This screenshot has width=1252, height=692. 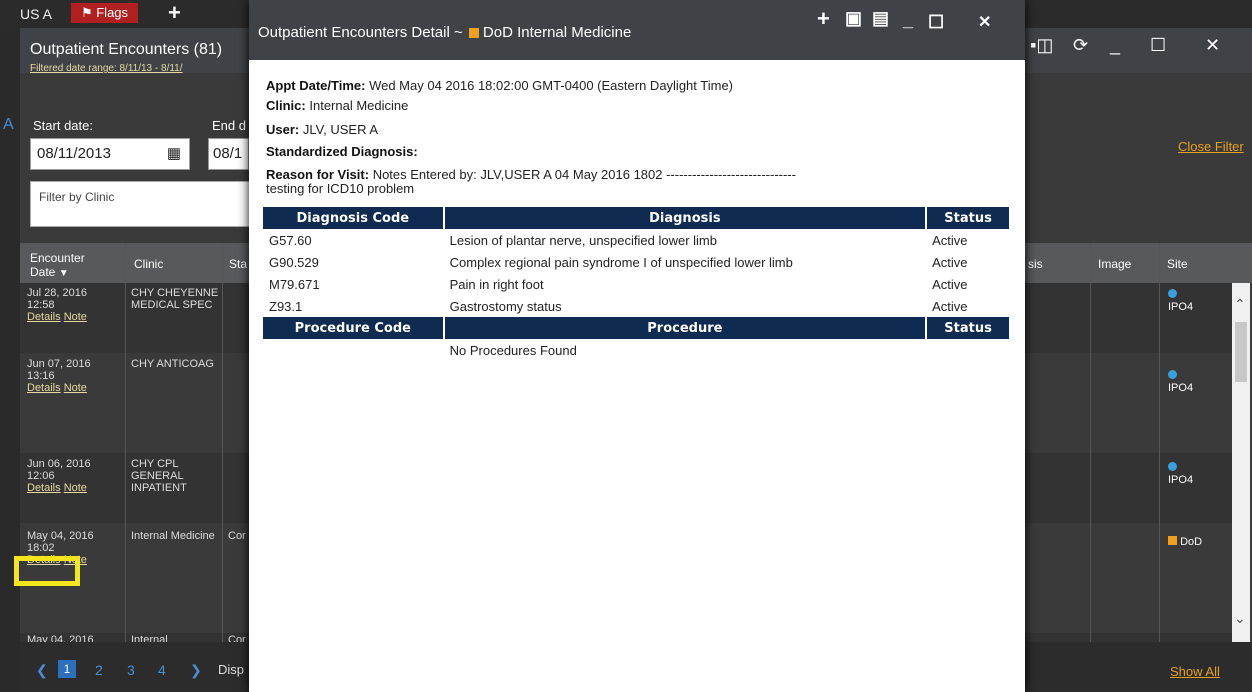 I want to click on page-1-button: 1, so click(x=67, y=669).